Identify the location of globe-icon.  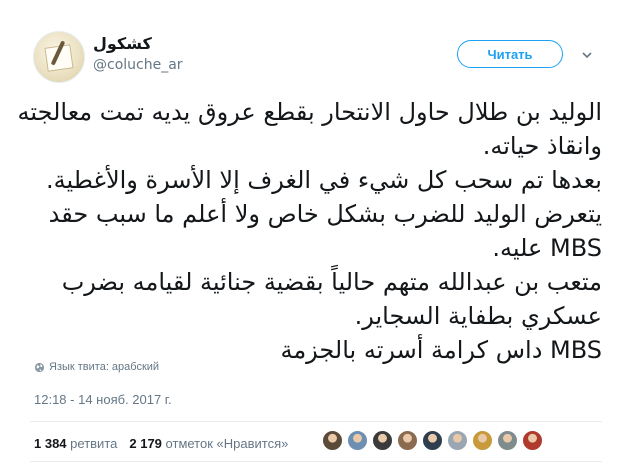
(39, 367).